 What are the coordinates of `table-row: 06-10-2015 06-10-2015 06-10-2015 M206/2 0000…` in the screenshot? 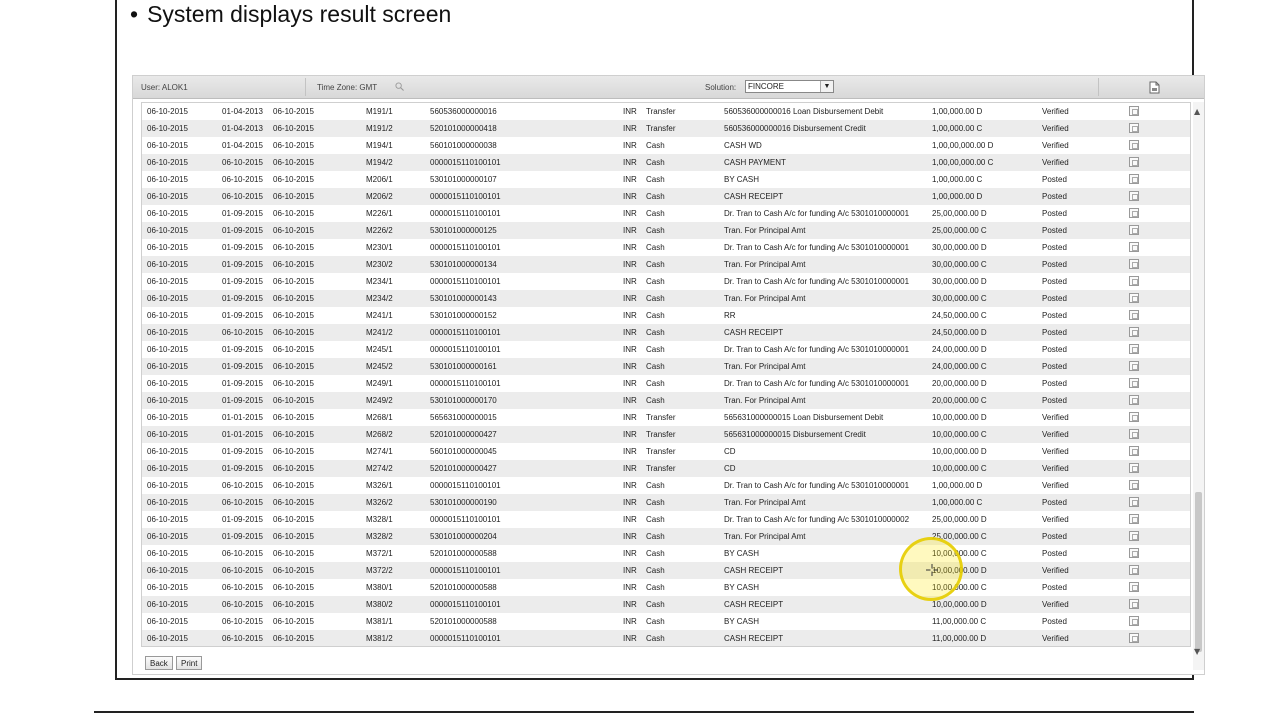 It's located at (666, 196).